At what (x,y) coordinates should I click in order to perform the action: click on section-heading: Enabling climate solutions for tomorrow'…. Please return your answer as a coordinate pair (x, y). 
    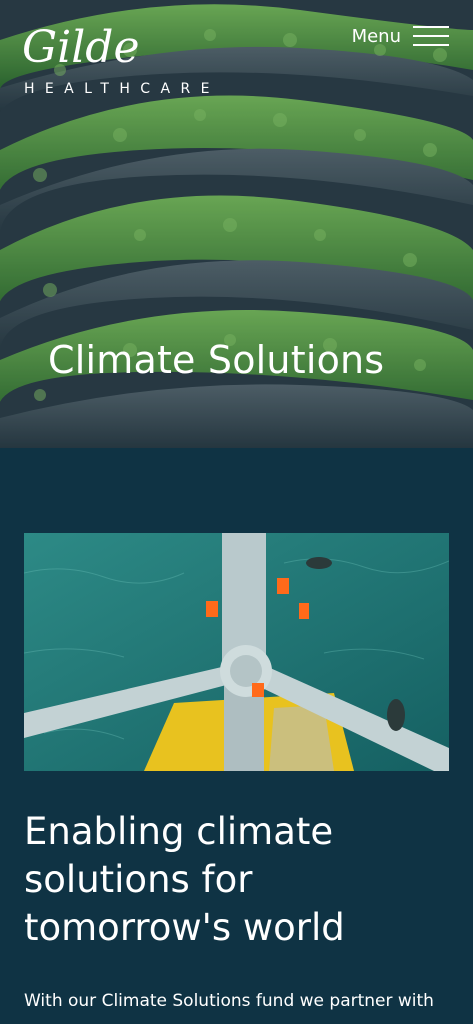
    Looking at the image, I should click on (184, 879).